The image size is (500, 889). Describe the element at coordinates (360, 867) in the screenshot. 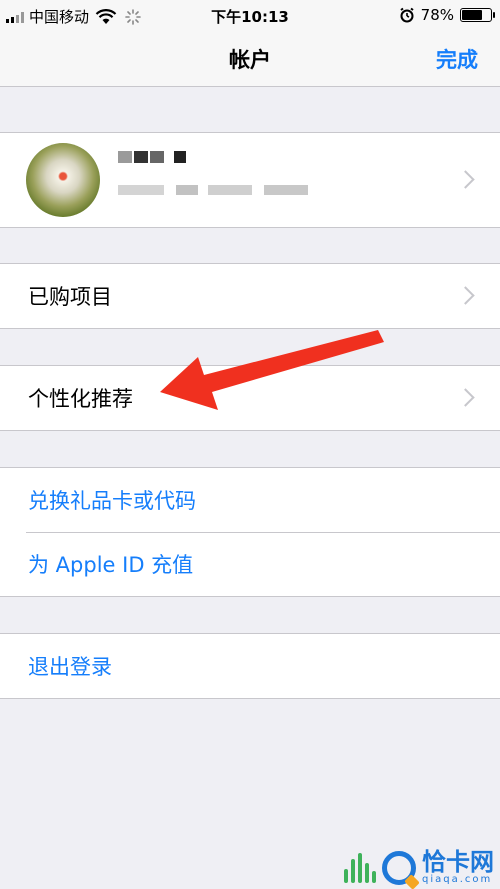

I see `watermark-bars-icon` at that location.